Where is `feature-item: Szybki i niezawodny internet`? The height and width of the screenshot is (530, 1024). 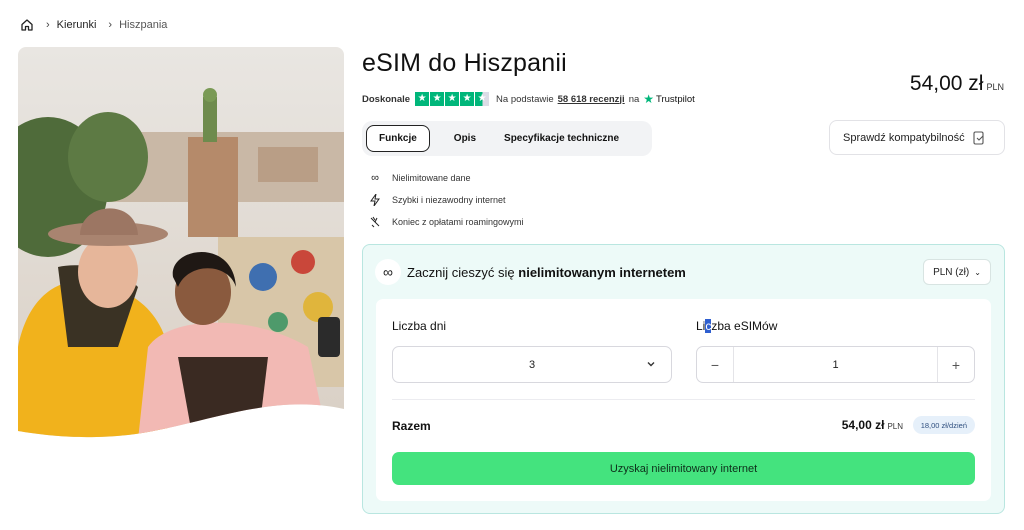
feature-item: Szybki i niezawodny internet is located at coordinates (446, 200).